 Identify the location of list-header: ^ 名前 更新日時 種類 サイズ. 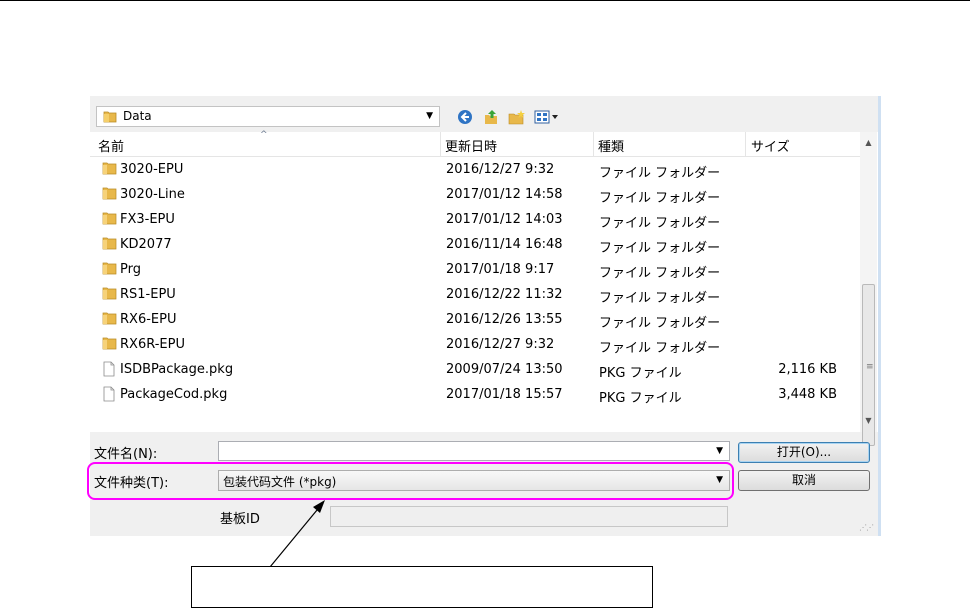
(475, 143).